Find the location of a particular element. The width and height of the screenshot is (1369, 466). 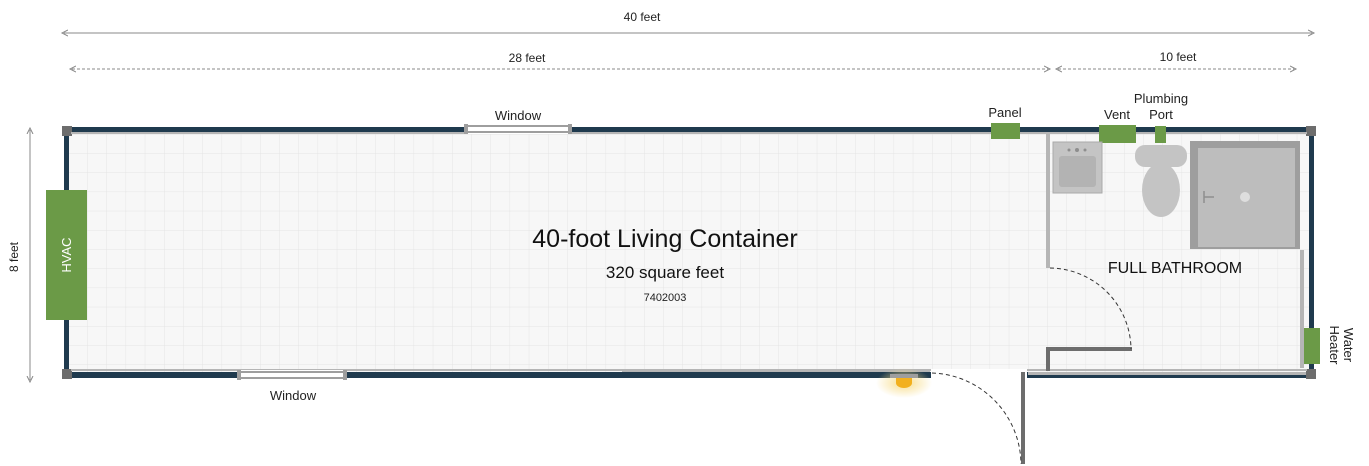

water-heater: Water Heater is located at coordinates (1329, 345).